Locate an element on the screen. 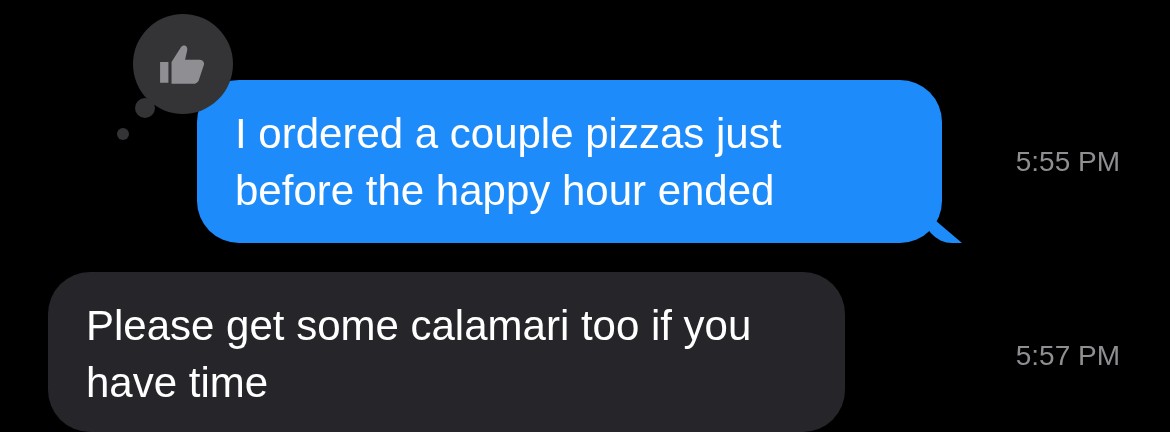  timestamp: 5:57 PM is located at coordinates (1067, 356).